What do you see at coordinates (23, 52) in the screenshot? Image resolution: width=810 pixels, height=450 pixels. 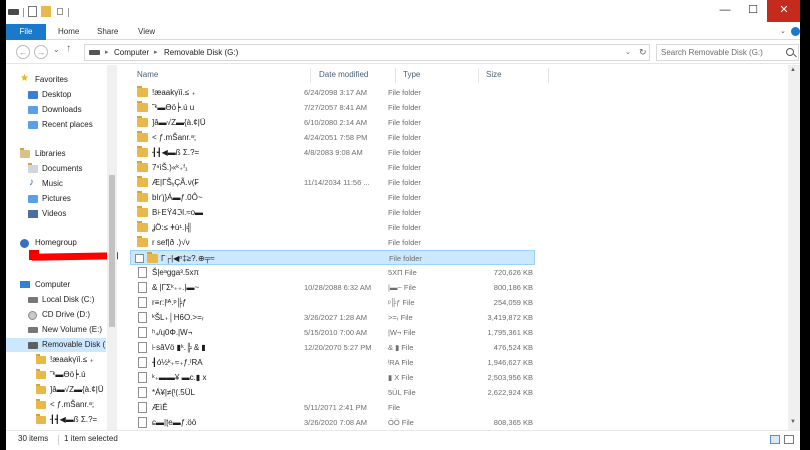 I see `back-button: ←` at bounding box center [23, 52].